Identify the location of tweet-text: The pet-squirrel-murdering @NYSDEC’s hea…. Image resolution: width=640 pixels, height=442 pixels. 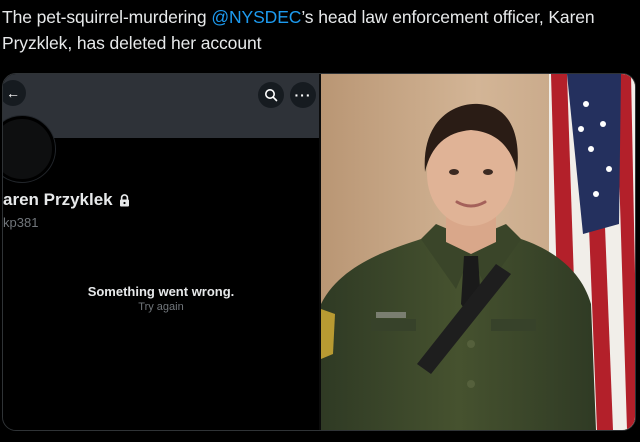
(318, 30).